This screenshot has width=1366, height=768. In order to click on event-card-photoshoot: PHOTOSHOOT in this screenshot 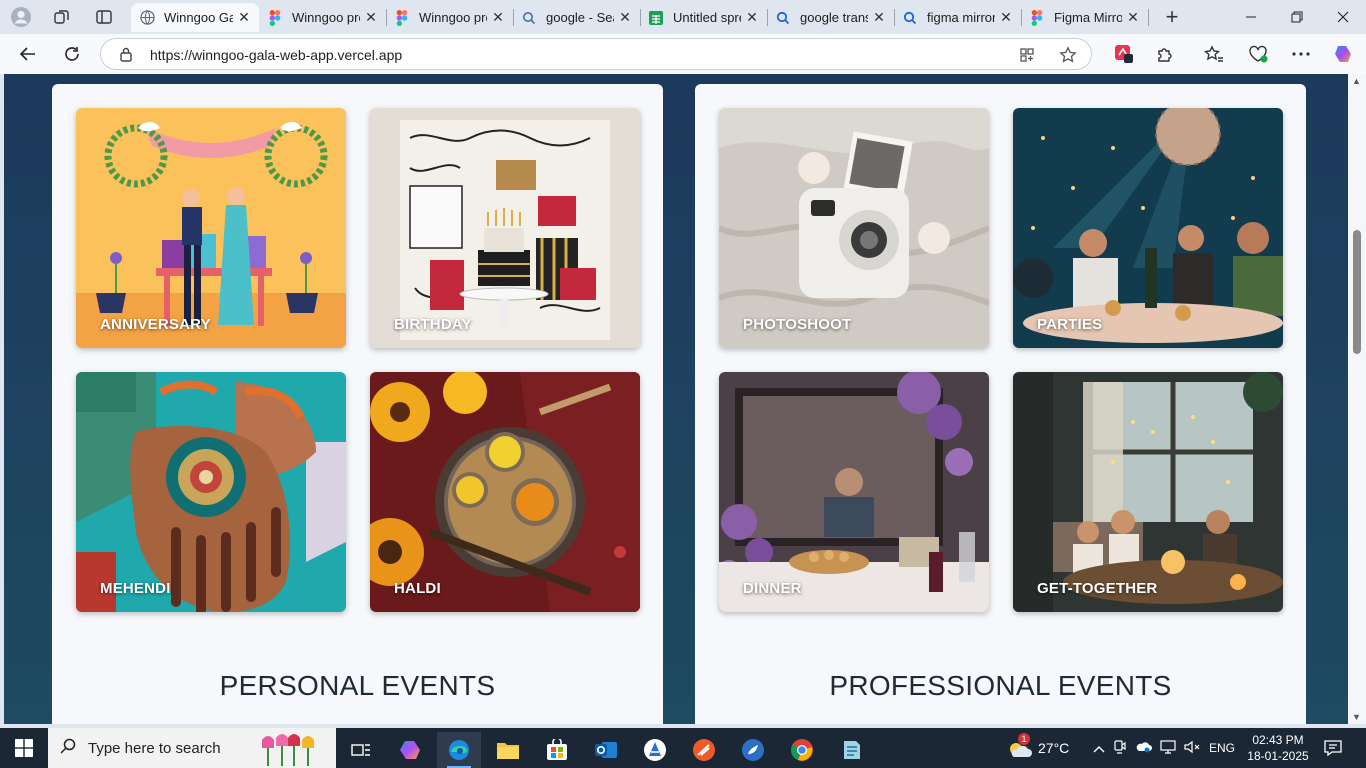, I will do `click(854, 228)`.